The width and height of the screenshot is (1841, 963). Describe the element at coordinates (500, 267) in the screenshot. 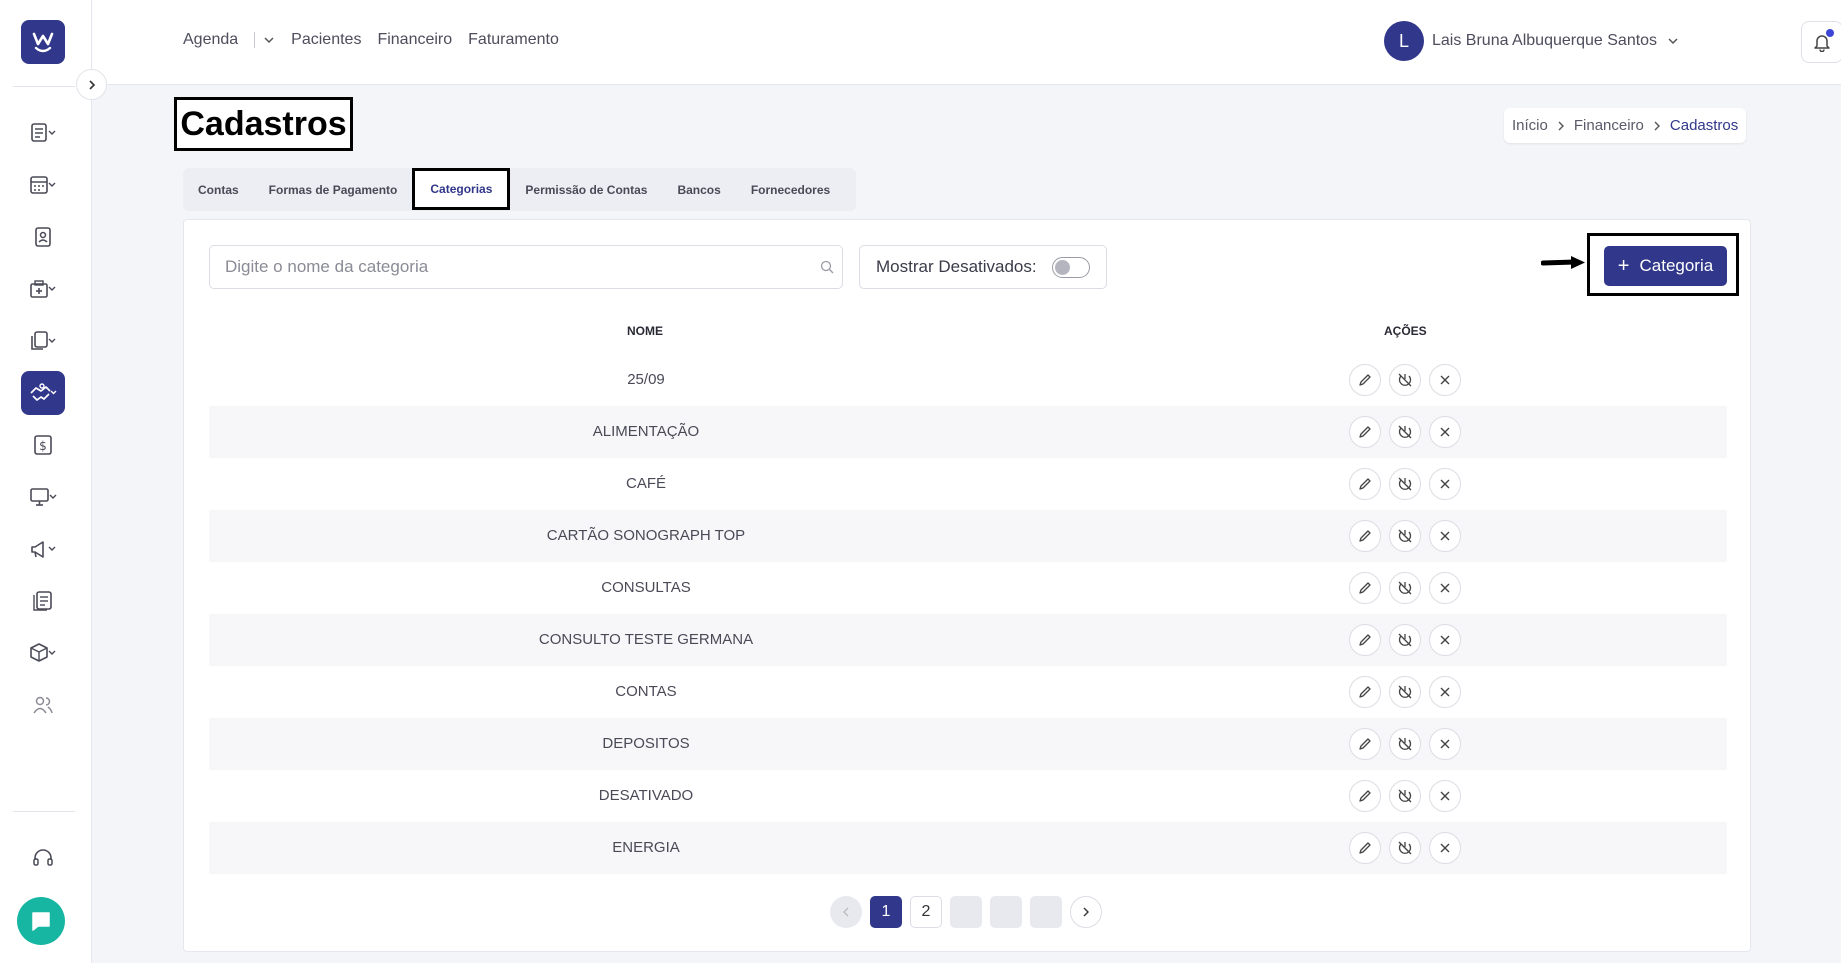

I see `search-input` at that location.